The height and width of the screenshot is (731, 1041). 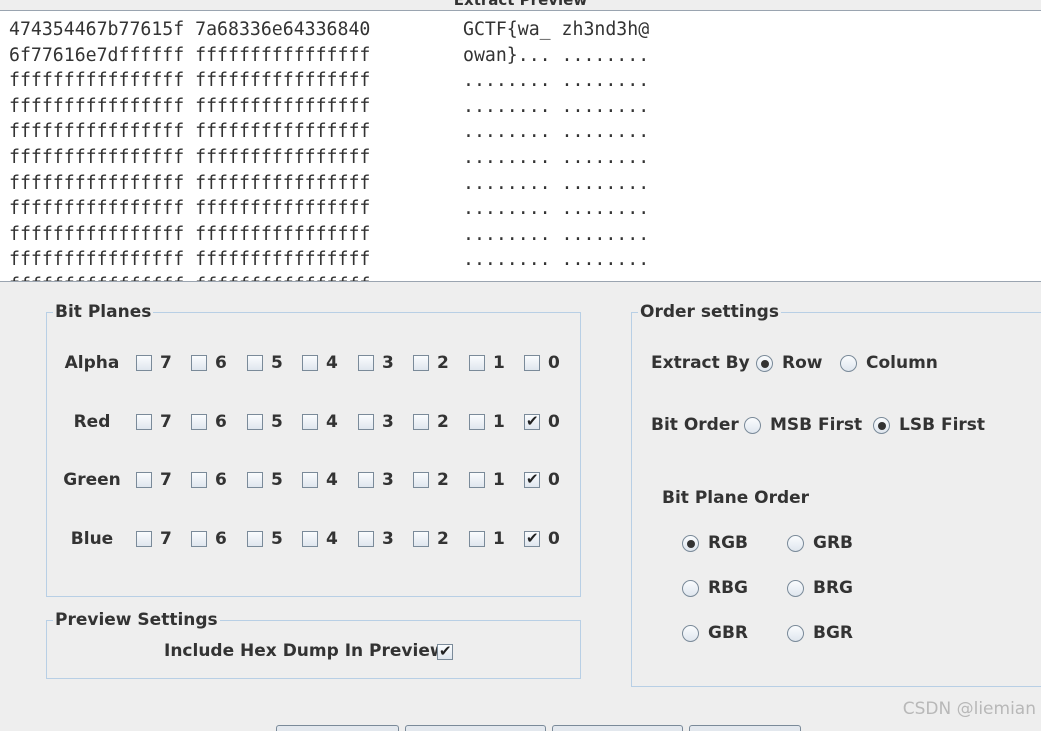 I want to click on bit-plane-order-rbg-radio, so click(x=690, y=588).